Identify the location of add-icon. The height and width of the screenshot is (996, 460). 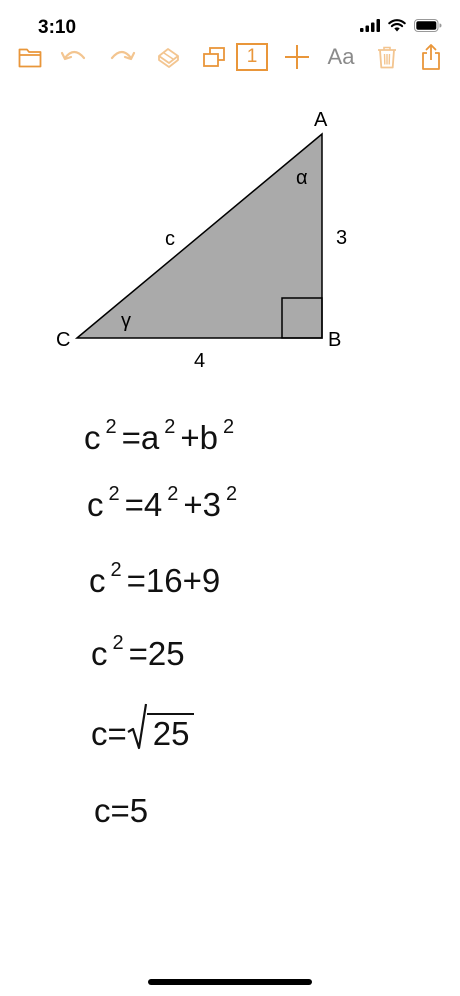
(297, 57).